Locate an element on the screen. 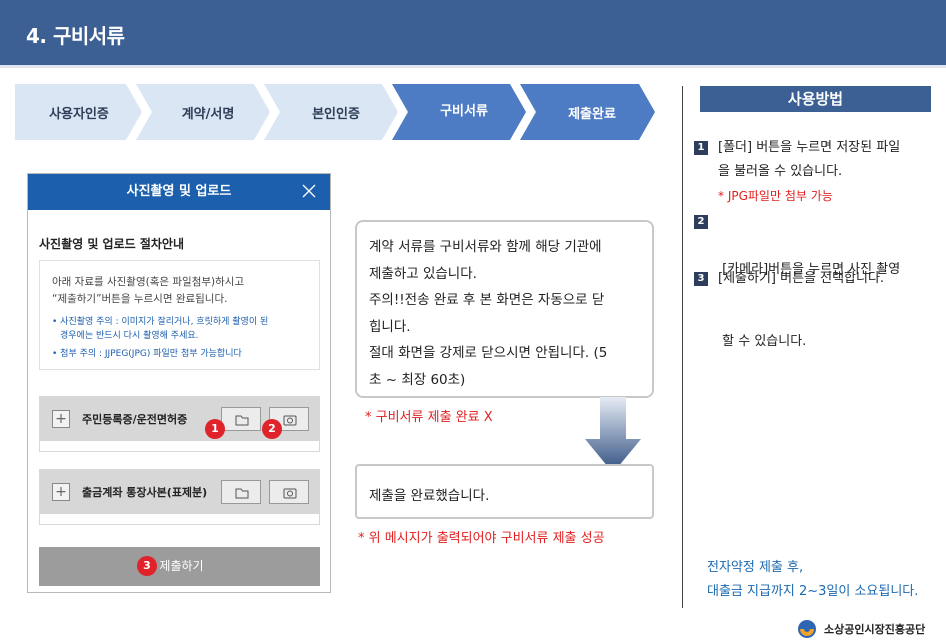  processing-time-note-line2: 대출금 지급까지 2~3일이 소요됩니다. is located at coordinates (813, 591).